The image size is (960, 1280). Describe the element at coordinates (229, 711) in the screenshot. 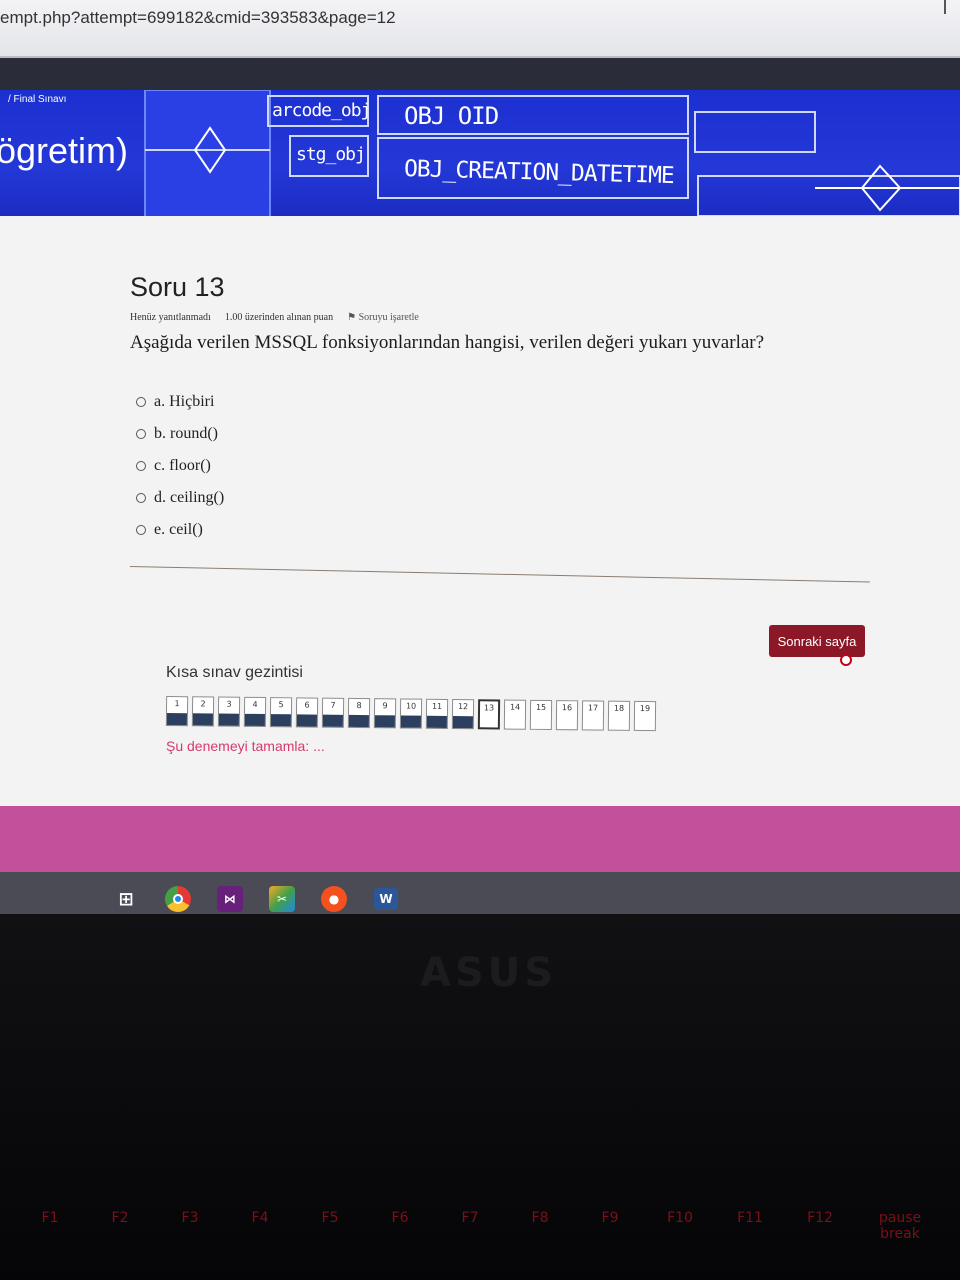

I see `nav-button-3: 3` at that location.